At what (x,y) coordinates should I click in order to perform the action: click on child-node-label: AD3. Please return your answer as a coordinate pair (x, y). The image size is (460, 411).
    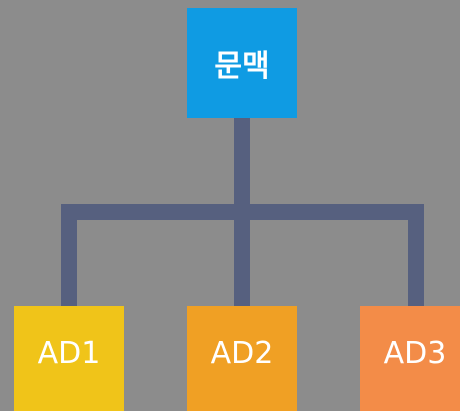
    Looking at the image, I should click on (415, 353).